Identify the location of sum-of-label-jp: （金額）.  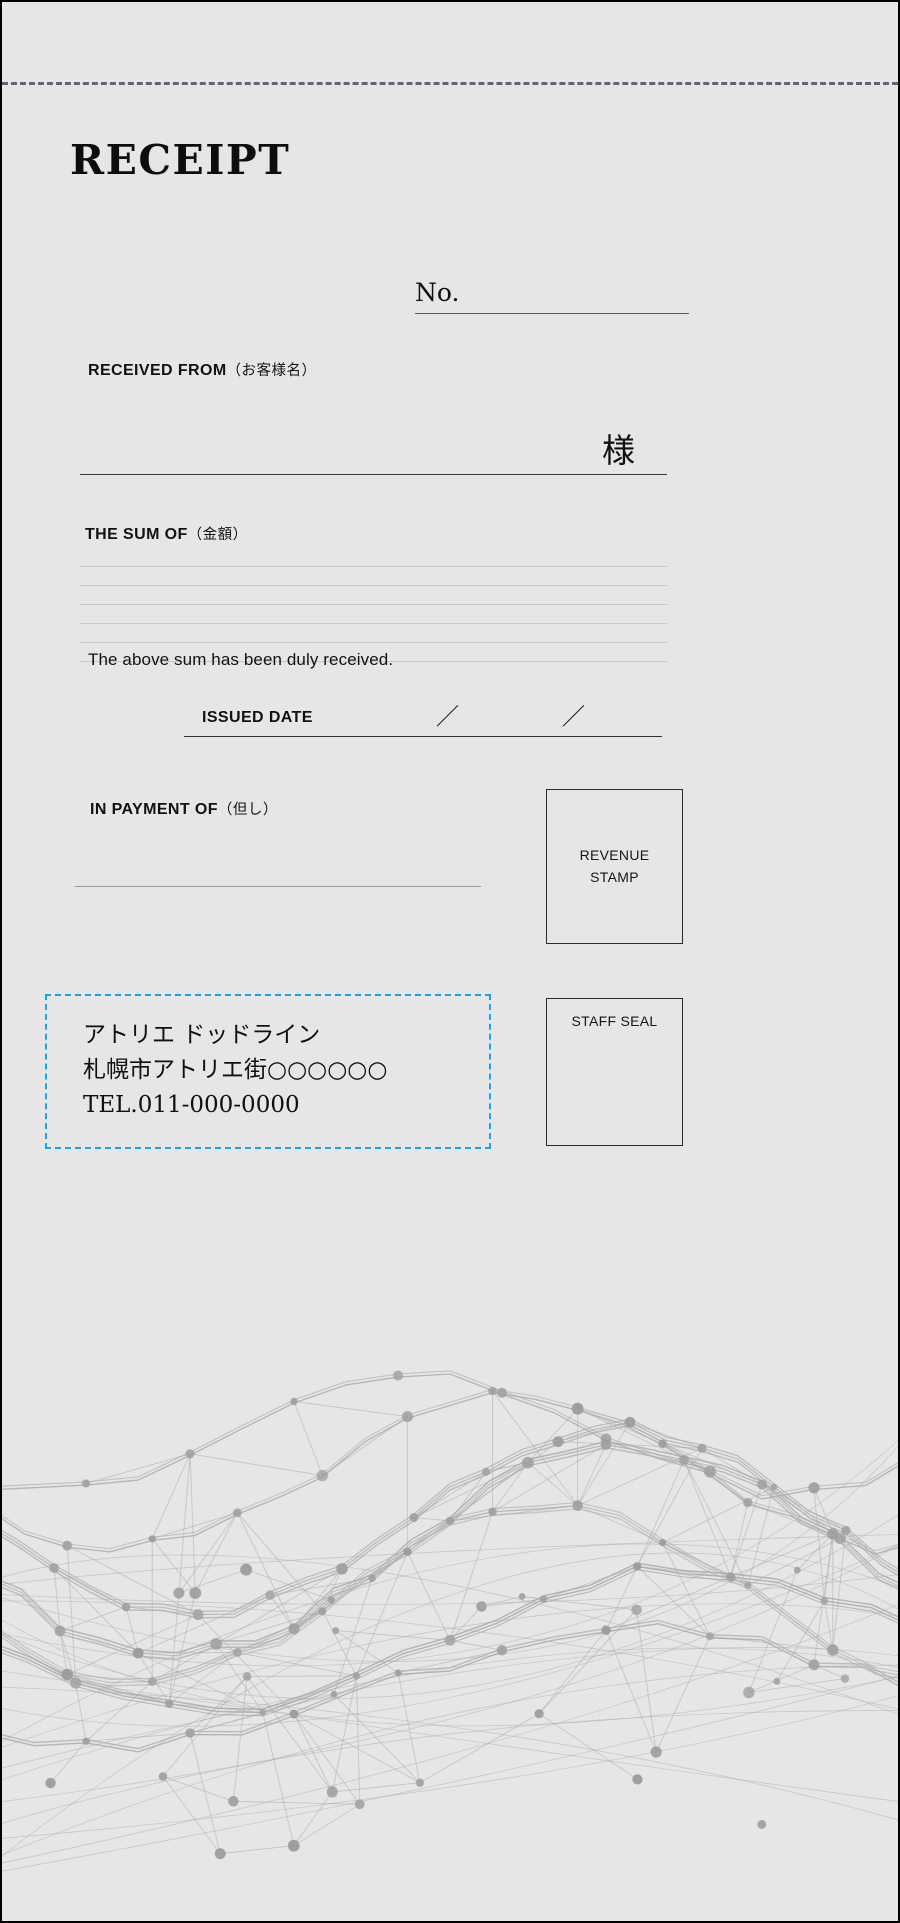
(217, 535).